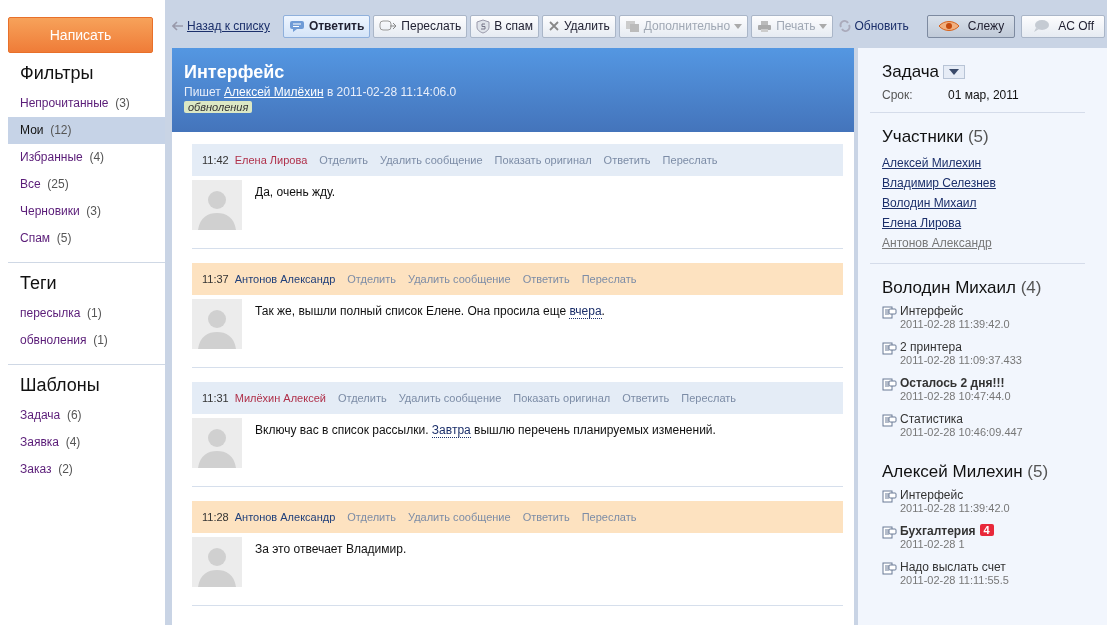  I want to click on sidebar-item: Избранные (4), so click(86, 157).